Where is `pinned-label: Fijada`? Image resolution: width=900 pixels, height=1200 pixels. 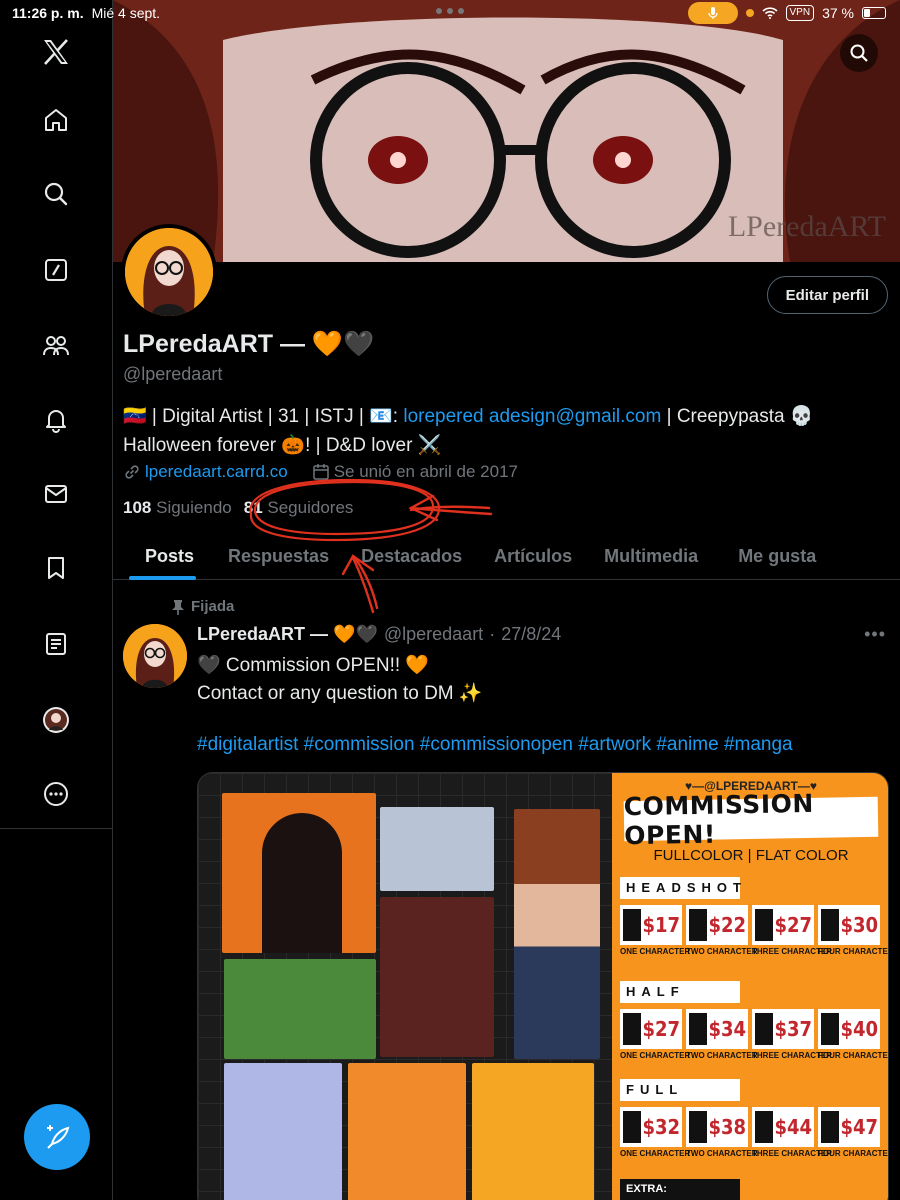 pinned-label: Fijada is located at coordinates (213, 606).